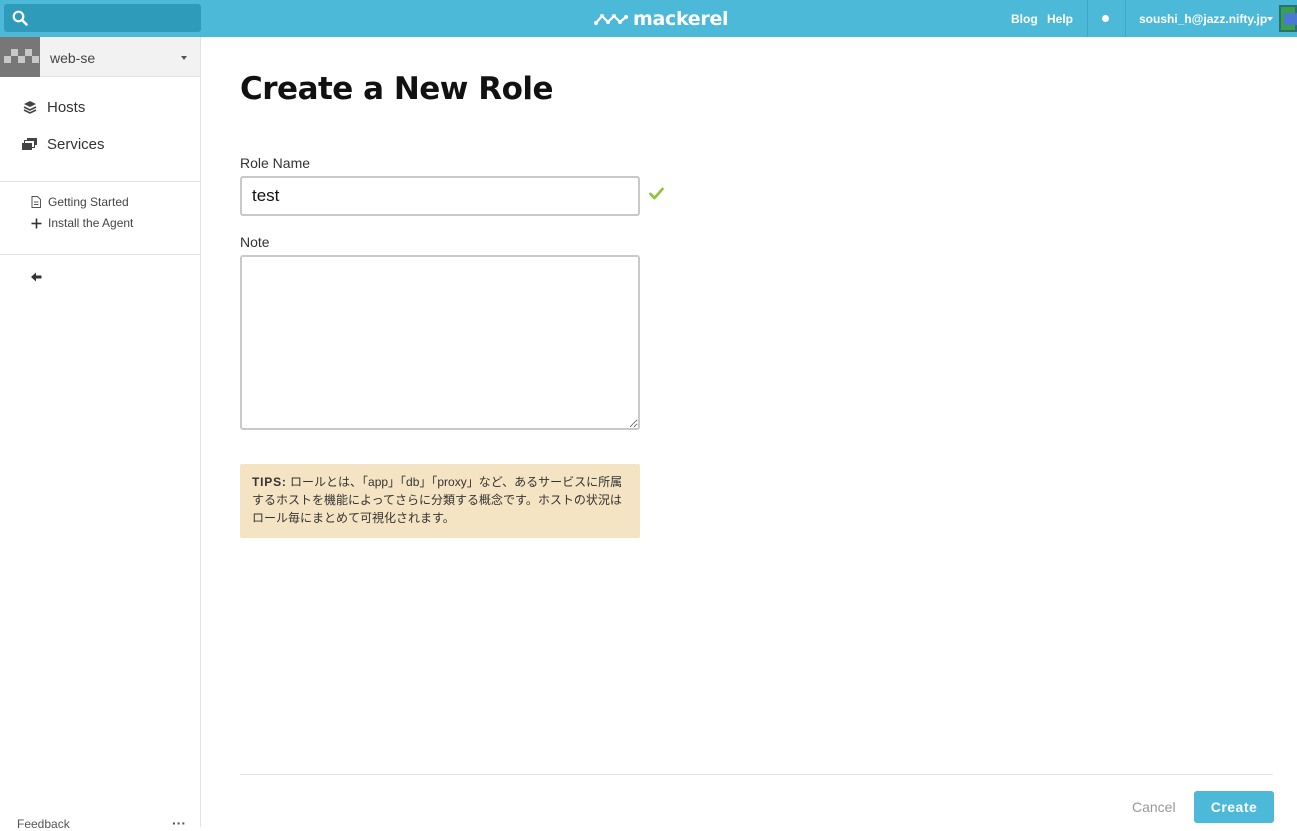 The image size is (1297, 831). I want to click on logo-text: mackerel, so click(681, 19).